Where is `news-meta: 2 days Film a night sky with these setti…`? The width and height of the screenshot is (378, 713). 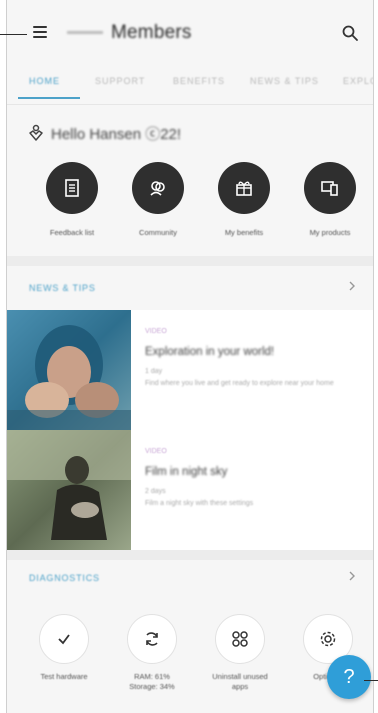
news-meta: 2 days Film a night sky with these setti… is located at coordinates (255, 498).